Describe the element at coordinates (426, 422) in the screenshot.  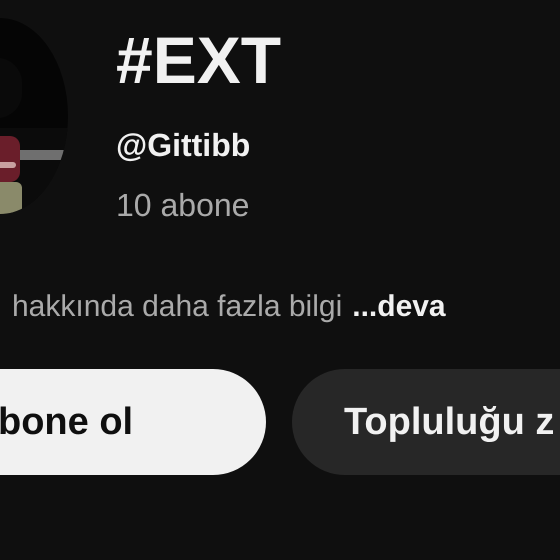
I see `community-button: Topluluğu z` at that location.